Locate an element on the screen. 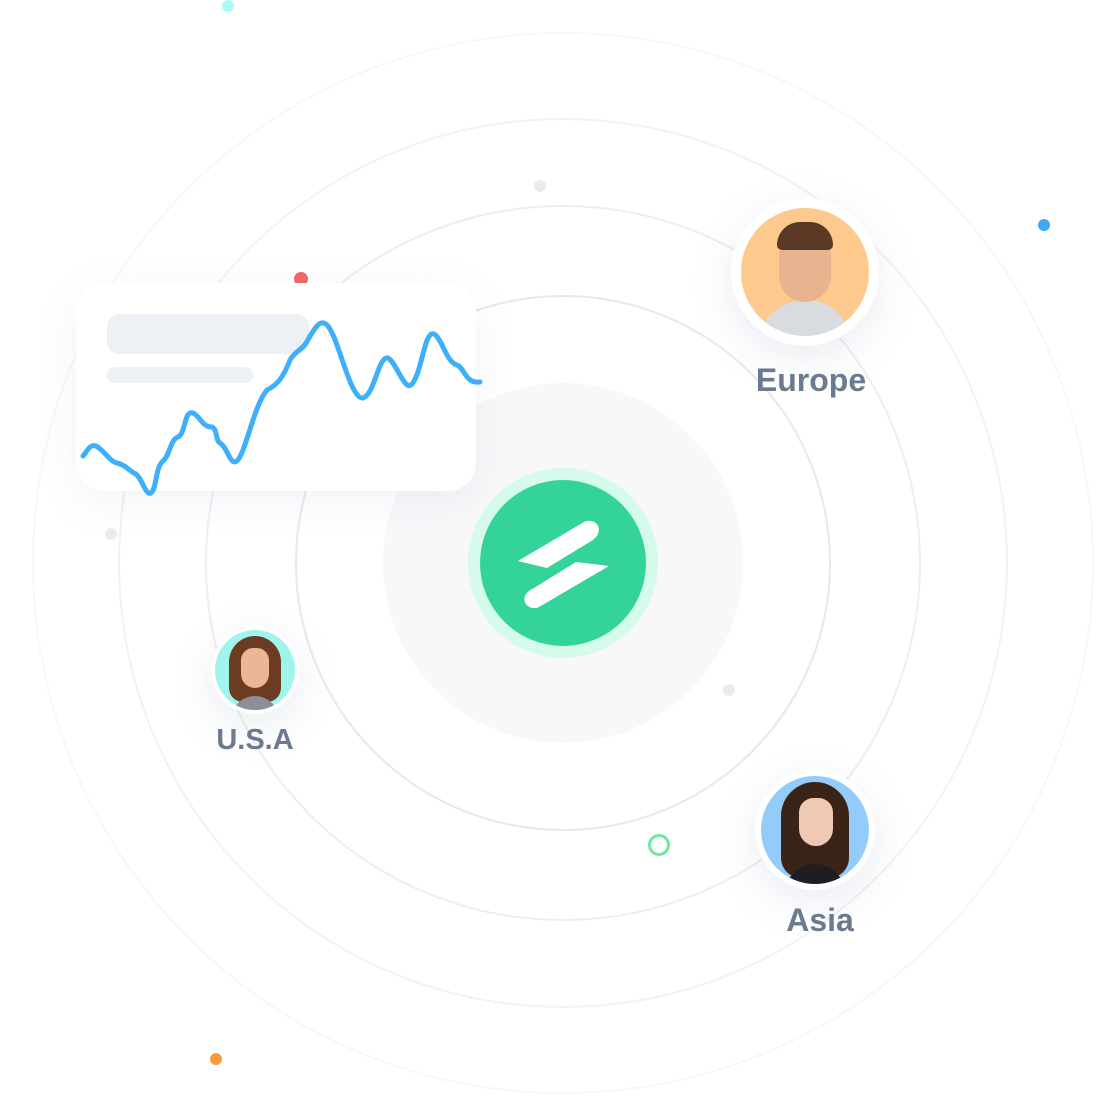  avatar-europe is located at coordinates (805, 272).